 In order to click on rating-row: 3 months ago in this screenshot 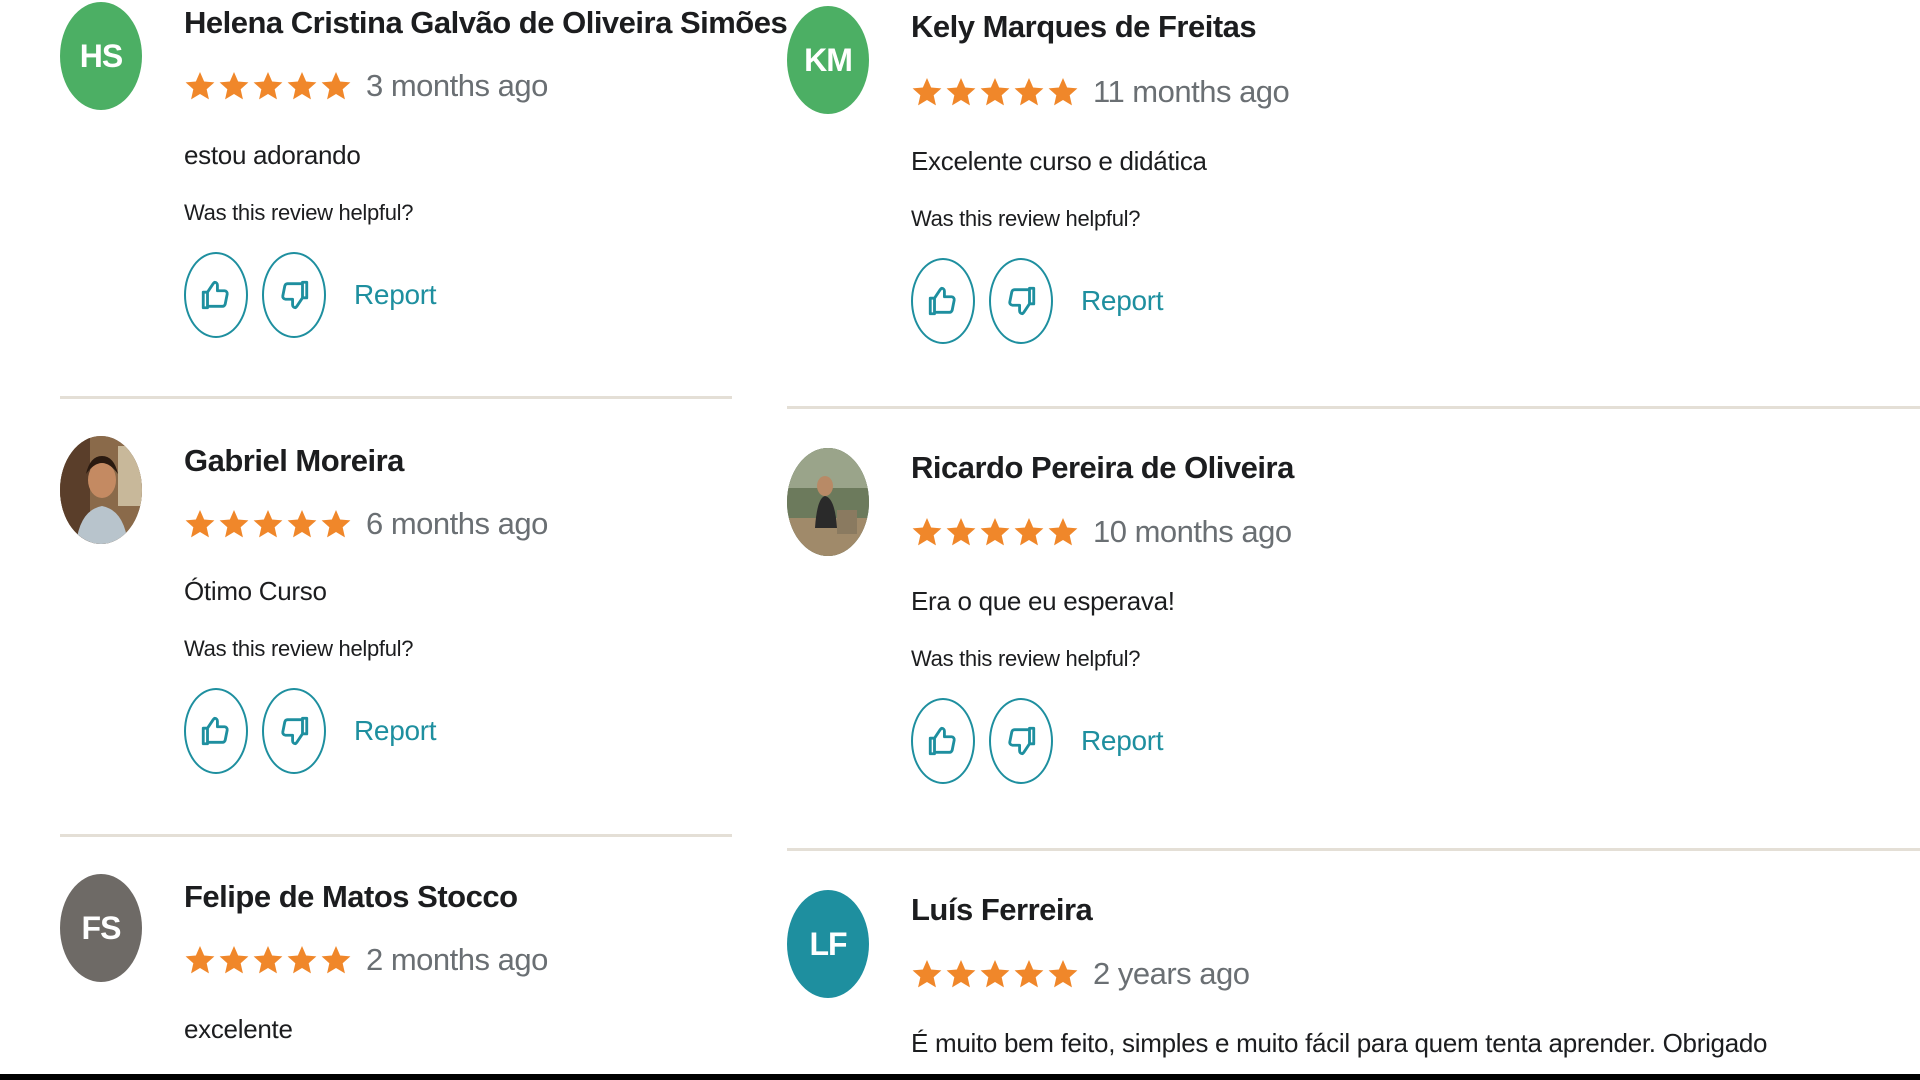, I will do `click(366, 86)`.